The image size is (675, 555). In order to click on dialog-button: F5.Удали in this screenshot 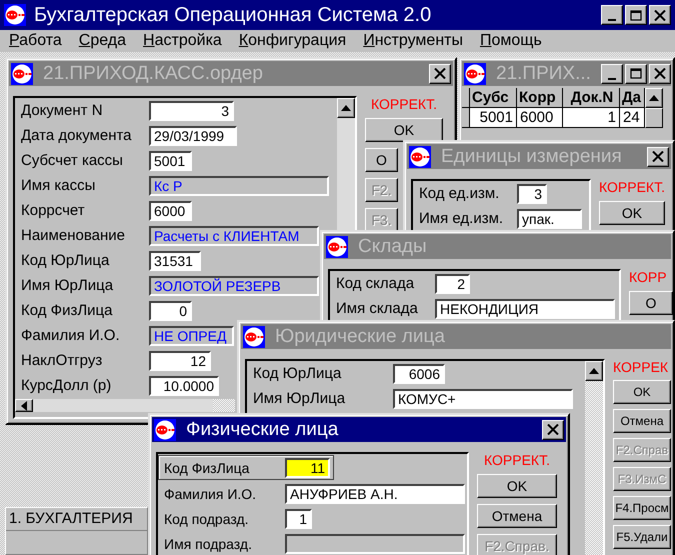, I will do `click(642, 537)`.